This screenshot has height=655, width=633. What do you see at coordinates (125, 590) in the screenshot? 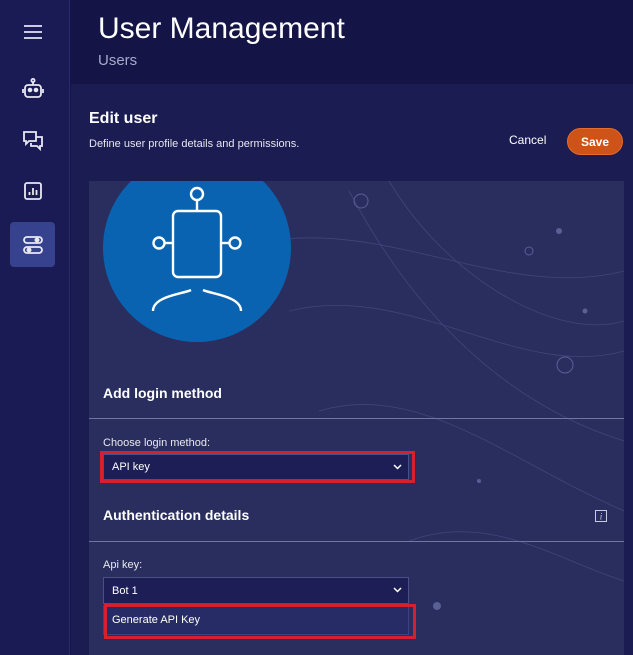
I see `api-key-value: Bot 1` at bounding box center [125, 590].